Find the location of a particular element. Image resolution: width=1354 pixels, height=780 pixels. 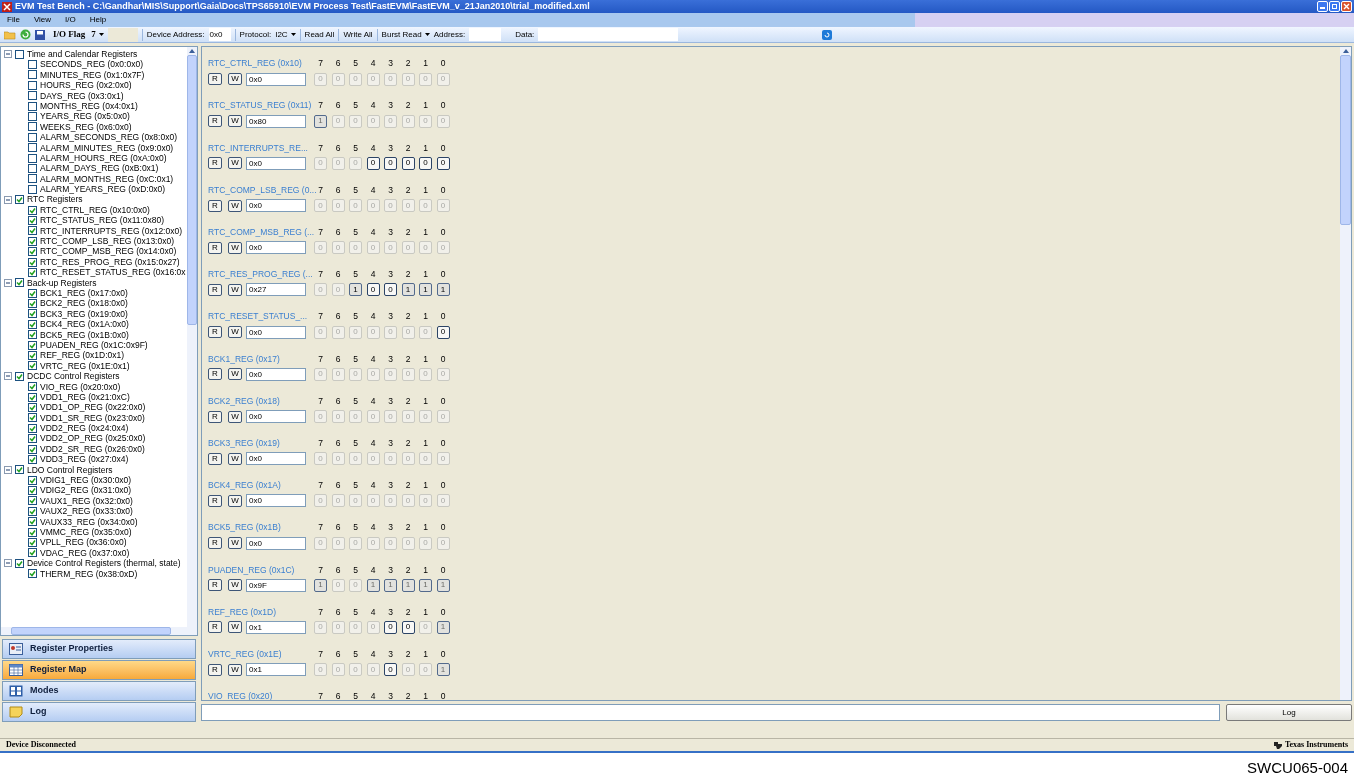

tree-item-label: VDD2_REG (0x24:0x4) is located at coordinates (84, 428).